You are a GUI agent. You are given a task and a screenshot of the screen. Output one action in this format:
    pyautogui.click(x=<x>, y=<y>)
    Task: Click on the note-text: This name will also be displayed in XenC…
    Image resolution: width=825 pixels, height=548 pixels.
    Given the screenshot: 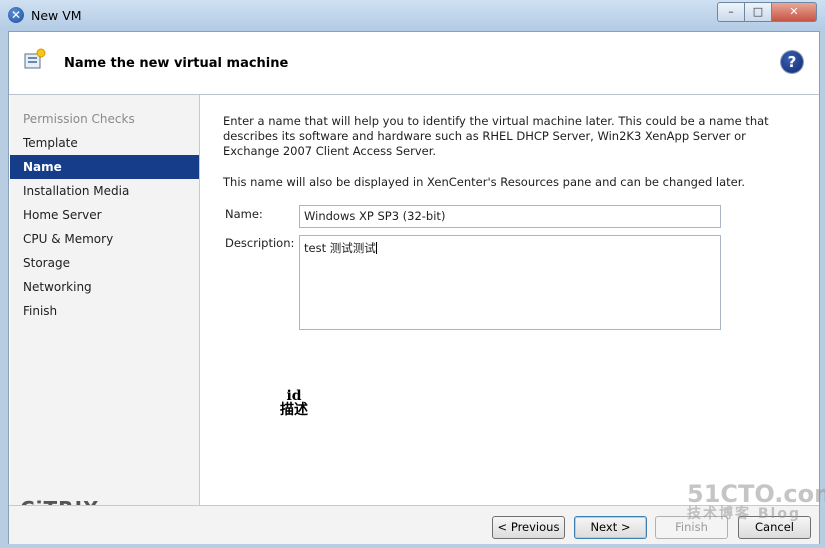 What is the action you would take?
    pyautogui.click(x=484, y=182)
    